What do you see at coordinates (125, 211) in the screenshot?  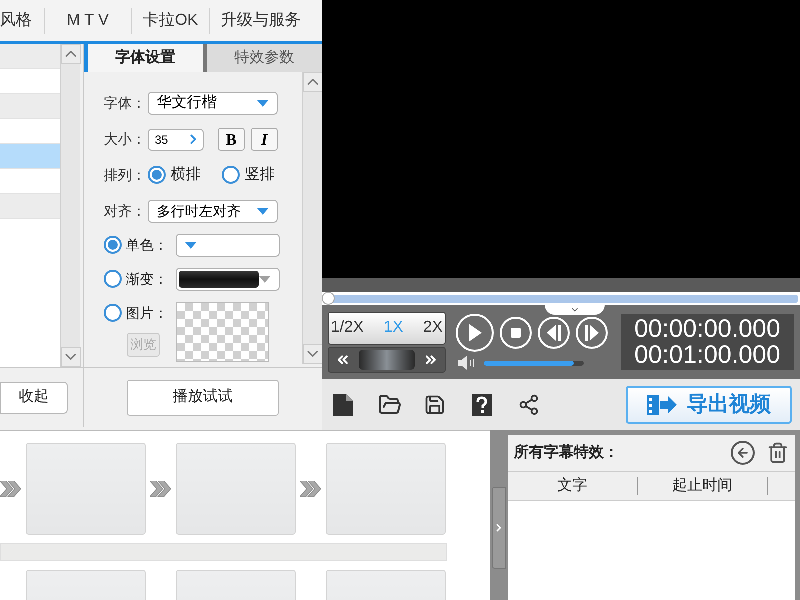 I see `field-label: 对齐：` at bounding box center [125, 211].